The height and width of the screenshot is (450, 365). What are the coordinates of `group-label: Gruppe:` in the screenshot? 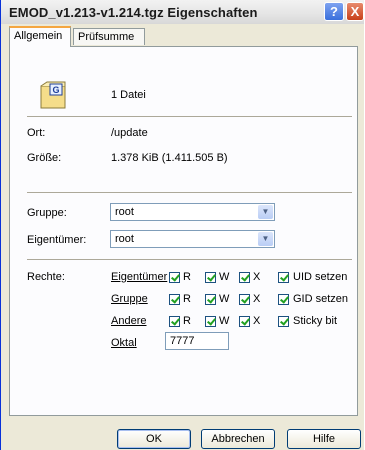 It's located at (47, 213).